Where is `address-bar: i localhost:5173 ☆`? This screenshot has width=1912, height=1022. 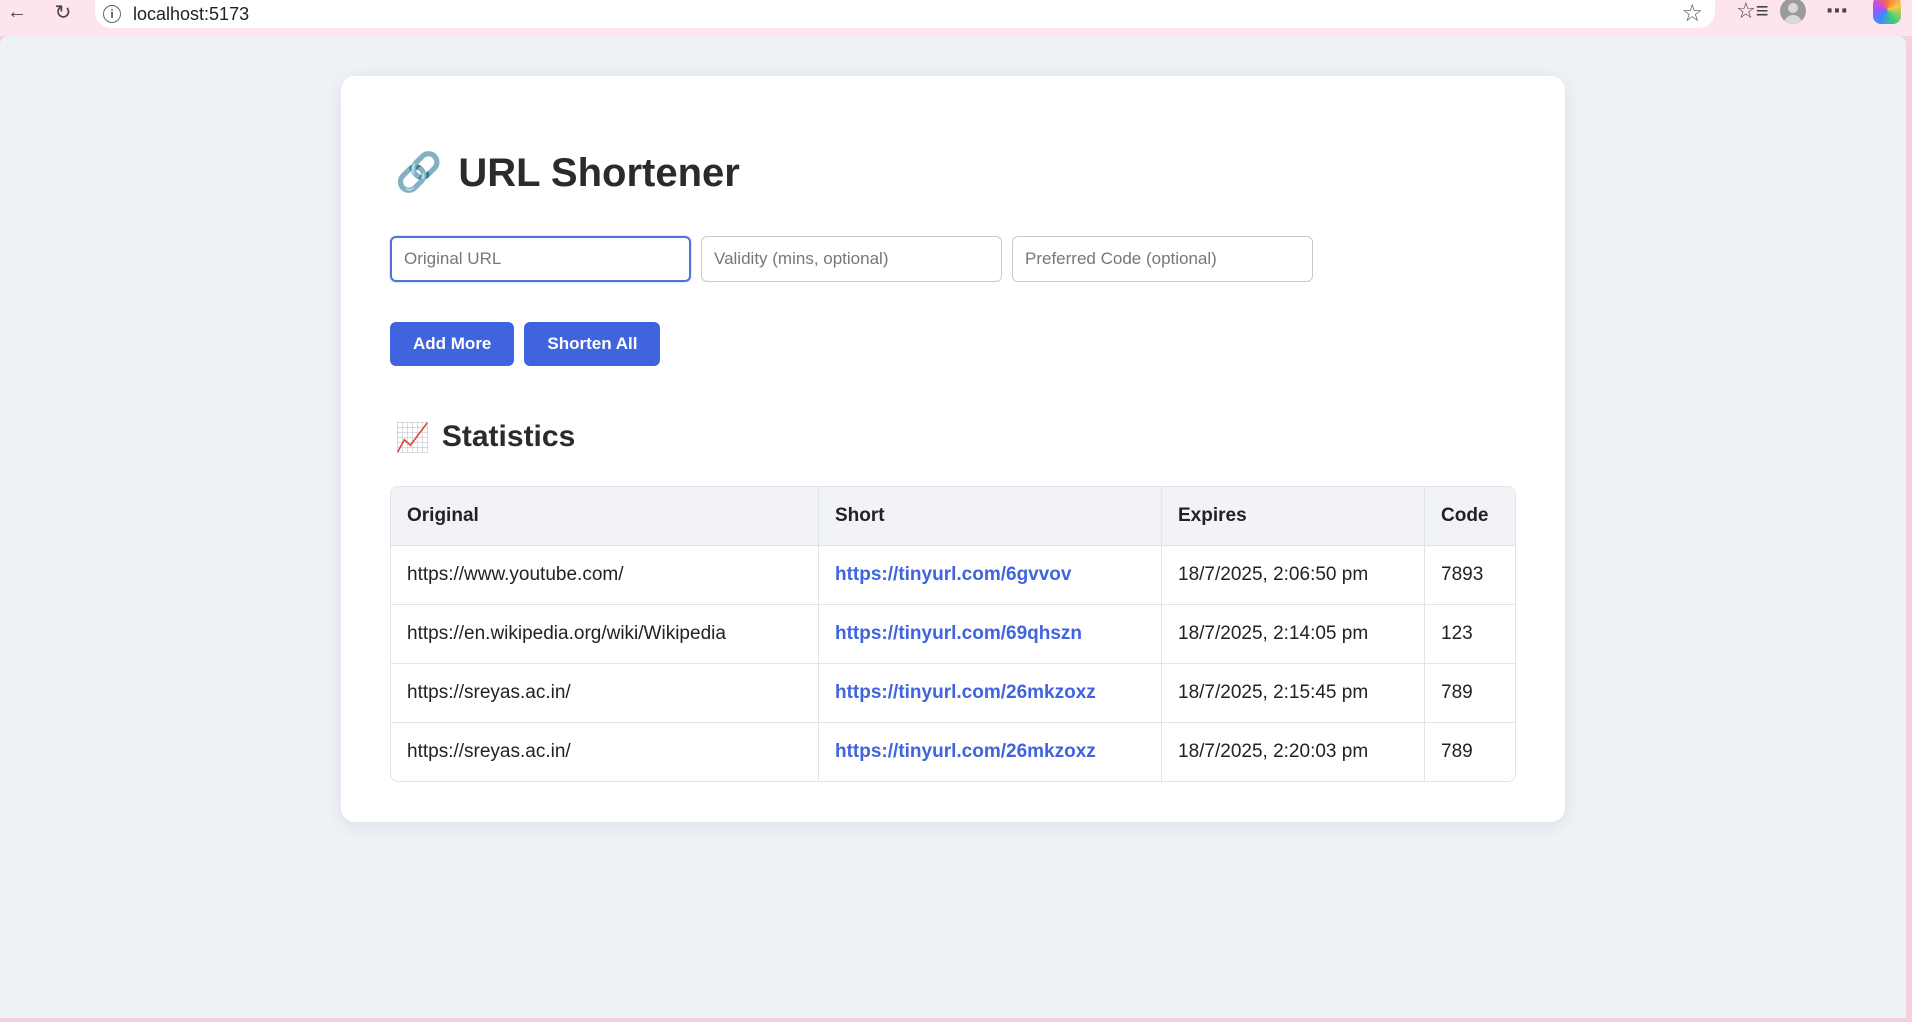
address-bar: i localhost:5173 ☆ is located at coordinates (905, 14).